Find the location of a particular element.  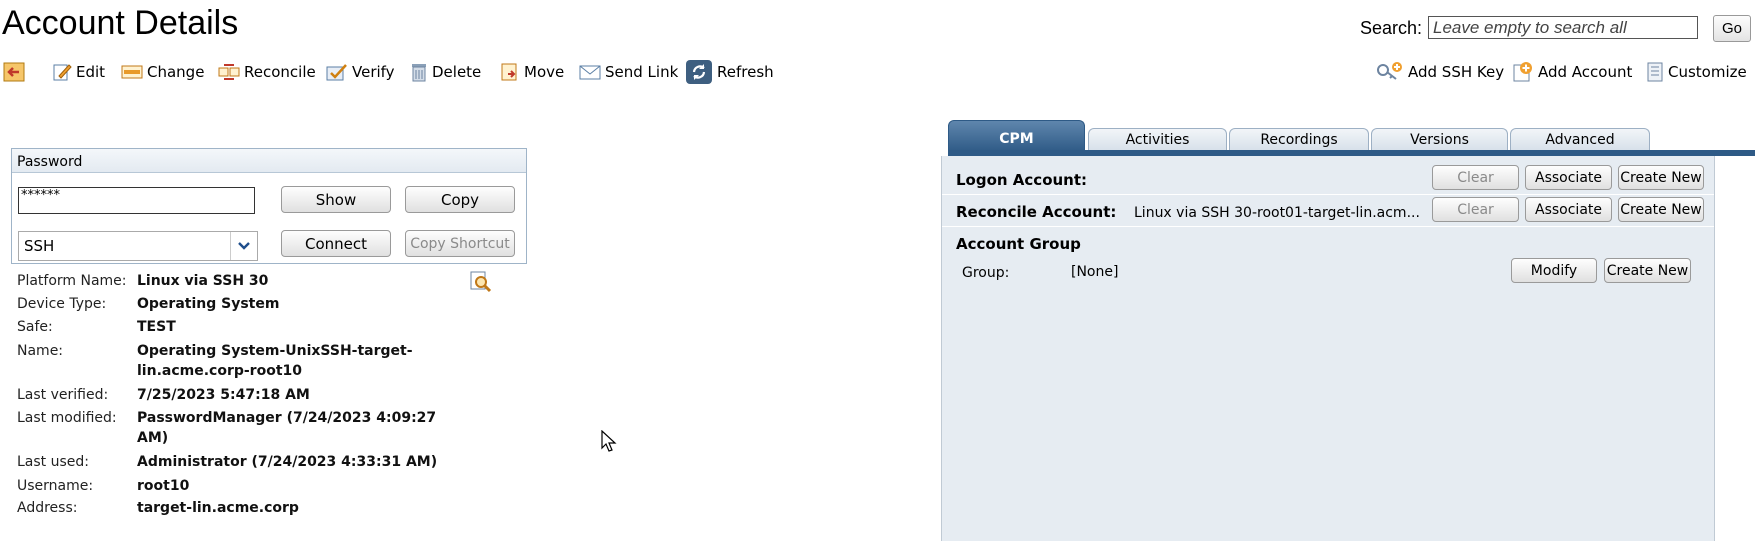

device-type-label: Device Type: is located at coordinates (62, 304).